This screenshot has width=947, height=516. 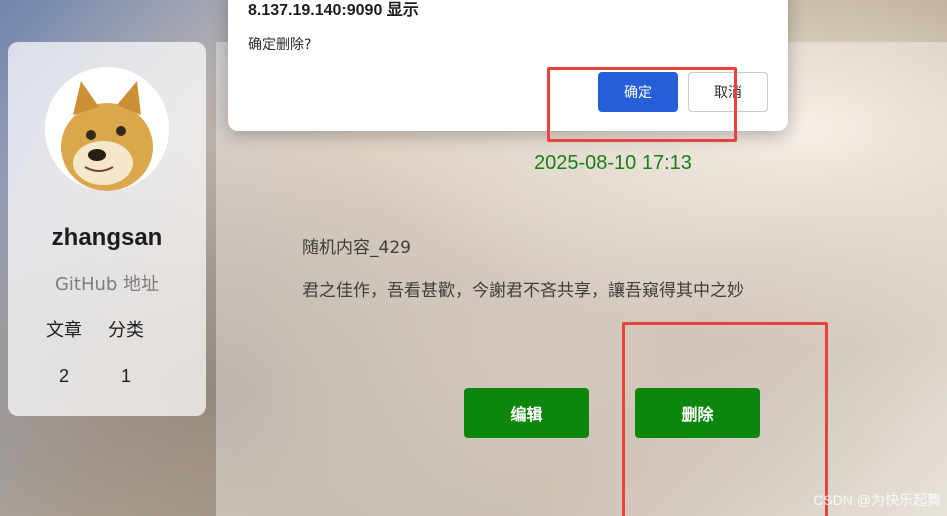 What do you see at coordinates (107, 283) in the screenshot?
I see `github-link: GitHub 地址` at bounding box center [107, 283].